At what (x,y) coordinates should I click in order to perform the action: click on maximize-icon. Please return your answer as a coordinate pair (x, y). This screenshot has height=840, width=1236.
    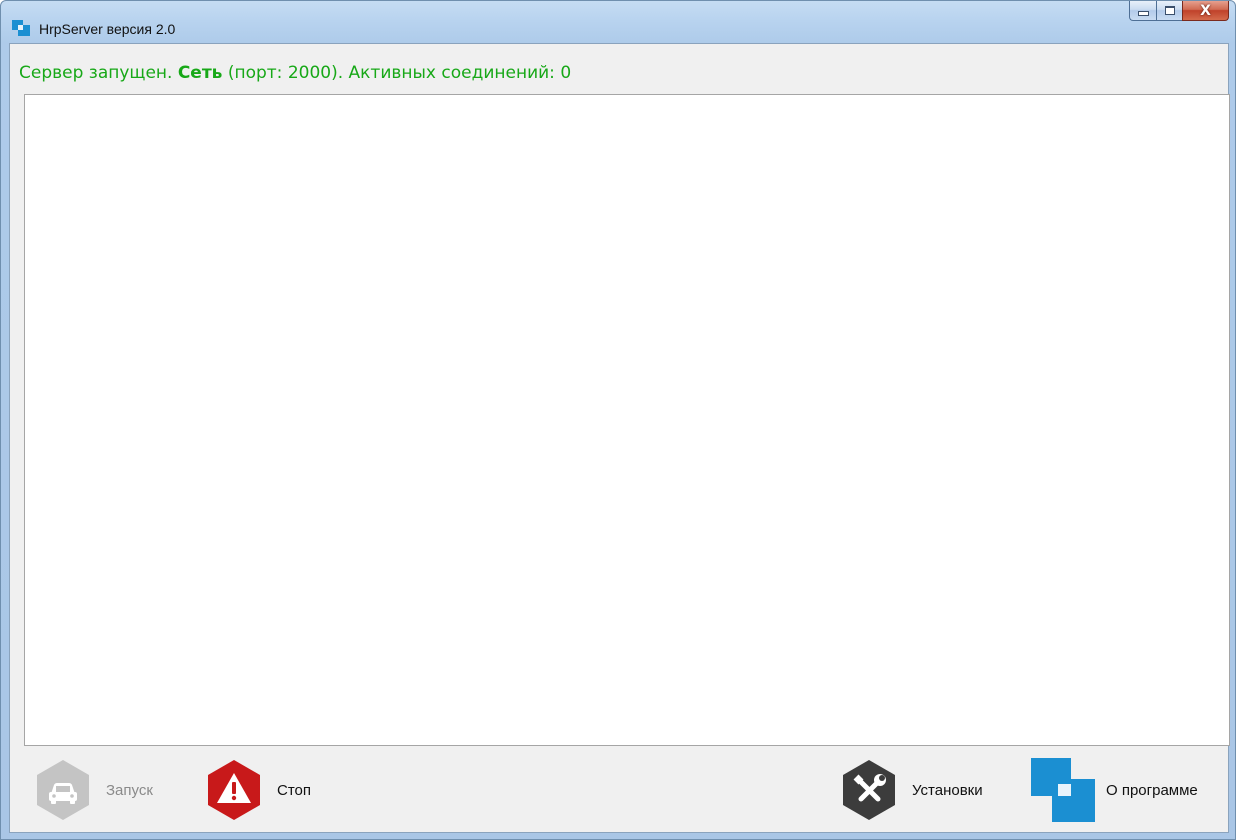
    Looking at the image, I should click on (1169, 10).